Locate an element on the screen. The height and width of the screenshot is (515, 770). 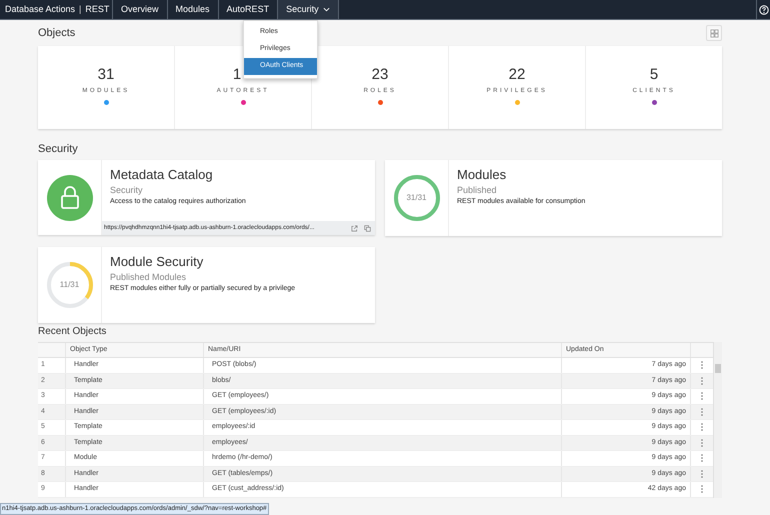
card-title: Module Security is located at coordinates (157, 262).